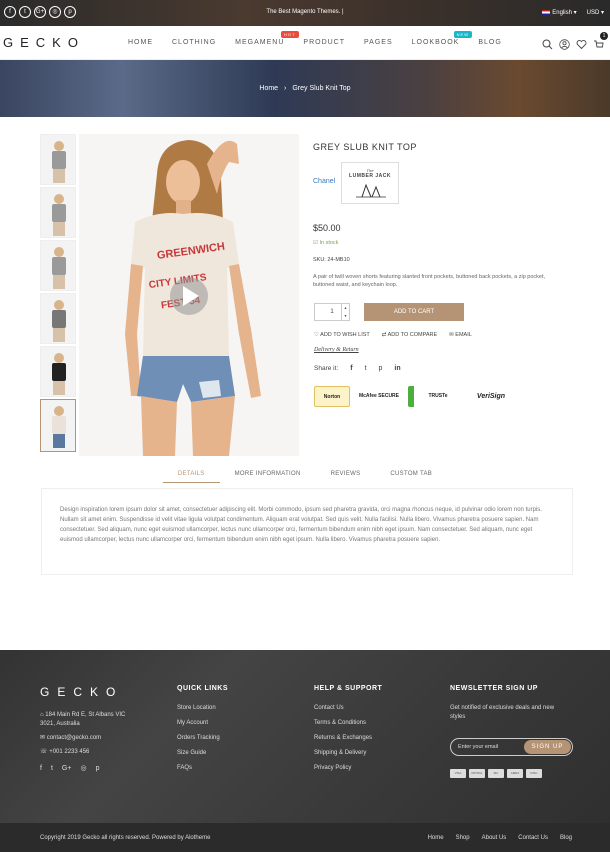 The image size is (610, 852). Describe the element at coordinates (67, 768) in the screenshot. I see `google-plus-icon: G+` at that location.